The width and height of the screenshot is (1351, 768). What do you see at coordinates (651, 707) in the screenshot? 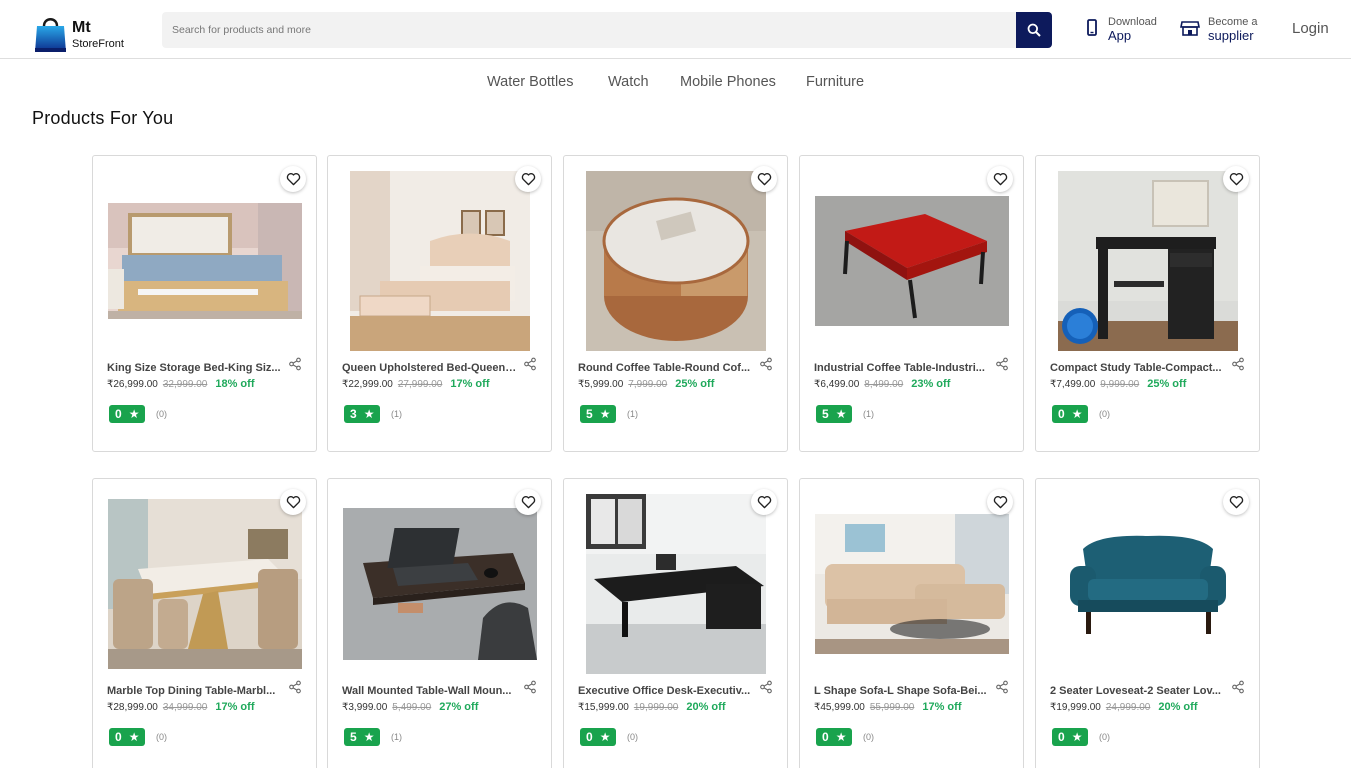
I see `price-row: ₹15,999.00 19,999.00 20% off` at bounding box center [651, 707].